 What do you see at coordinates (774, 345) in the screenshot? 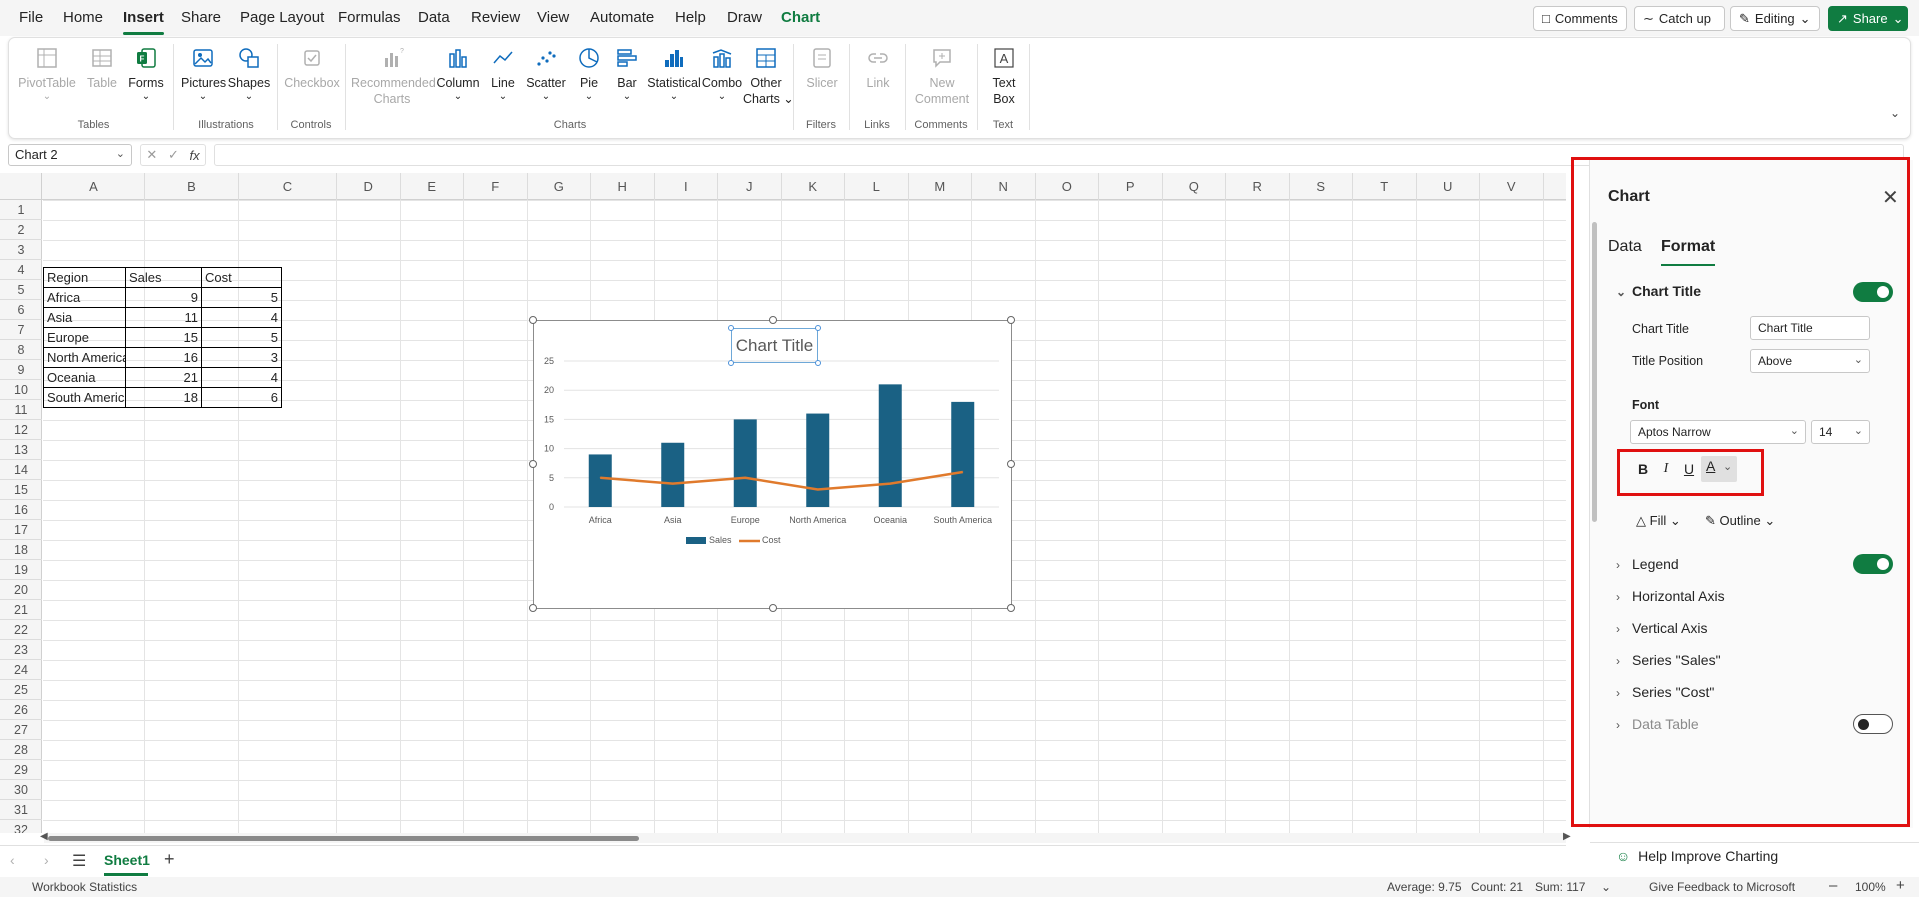
I see `chart-title: Chart Title` at bounding box center [774, 345].